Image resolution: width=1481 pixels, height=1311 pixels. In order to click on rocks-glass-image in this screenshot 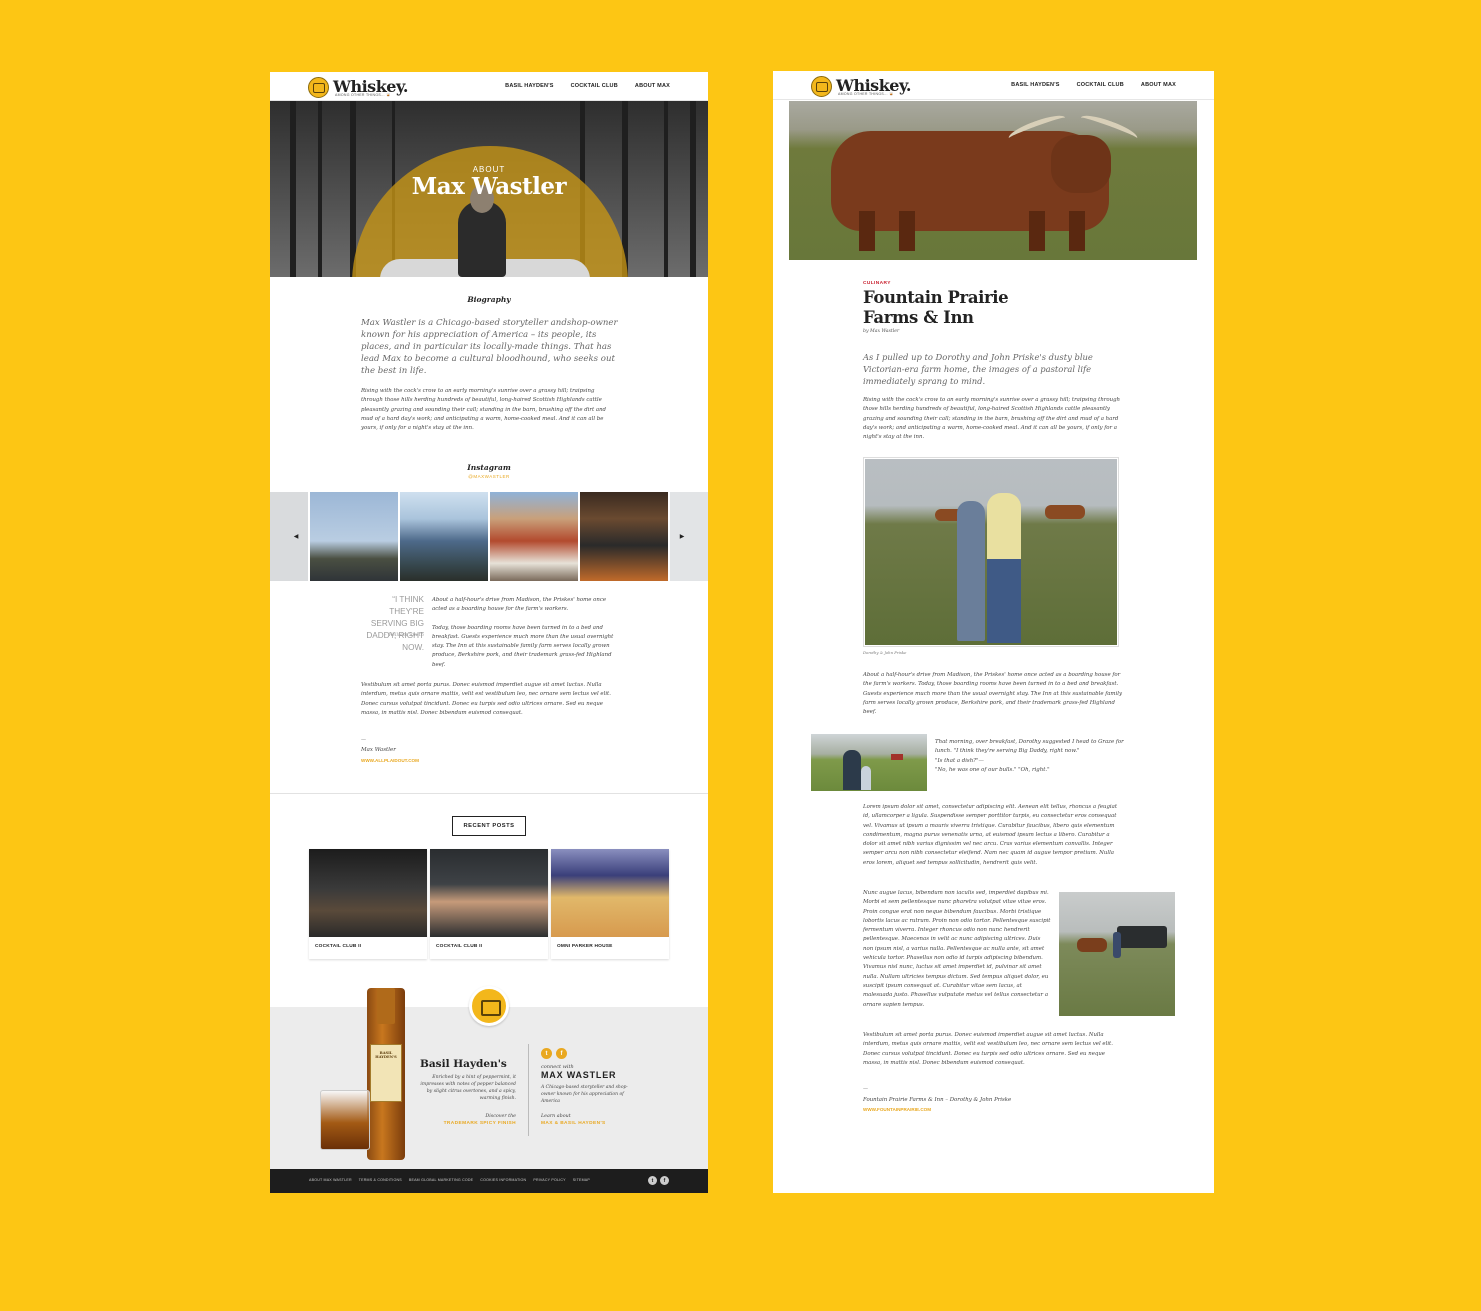, I will do `click(345, 1120)`.